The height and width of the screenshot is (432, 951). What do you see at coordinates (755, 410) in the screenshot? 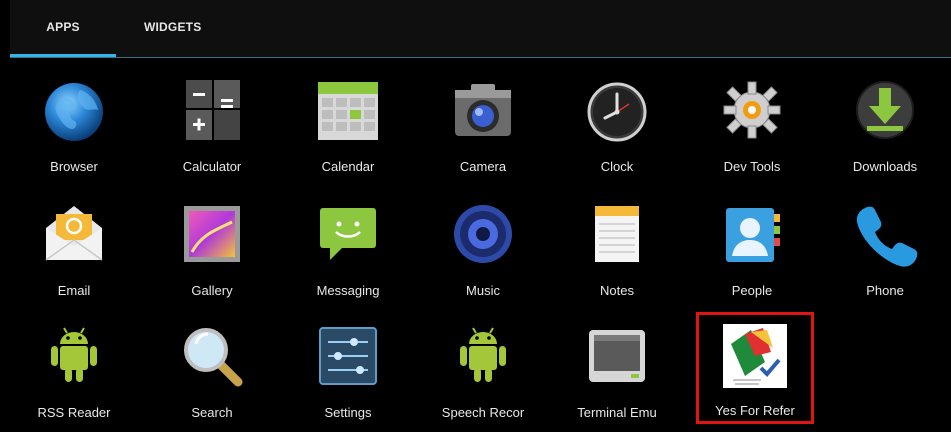
I see `app-label: Yes For Refer` at bounding box center [755, 410].